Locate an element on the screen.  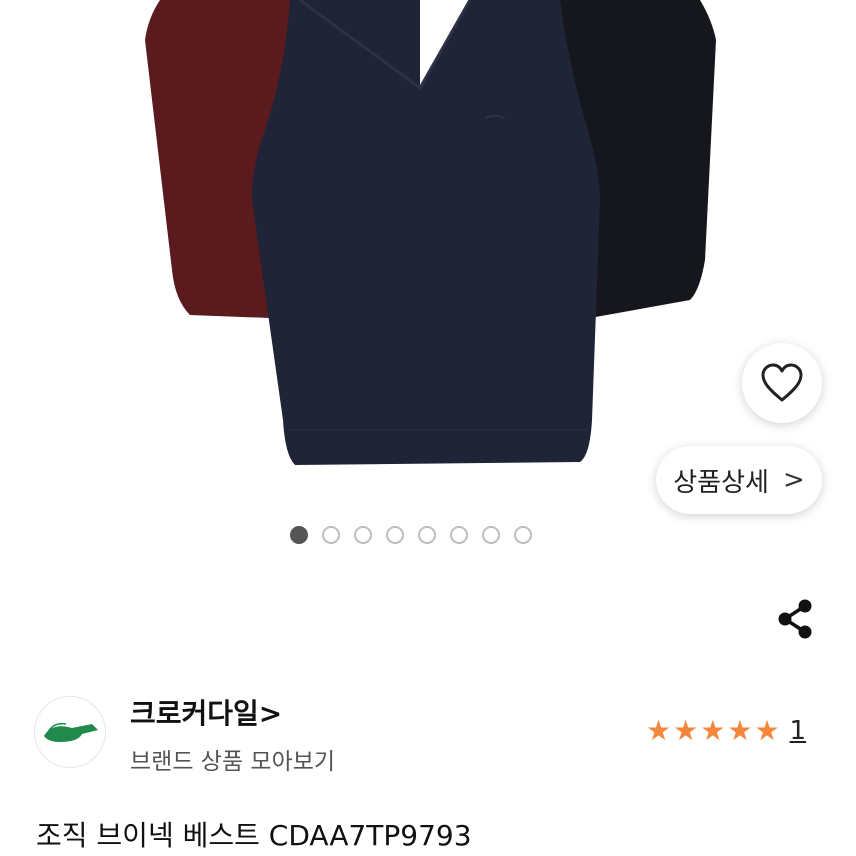
rating: ★ ★ ★ ★ ★ 1 is located at coordinates (726, 731).